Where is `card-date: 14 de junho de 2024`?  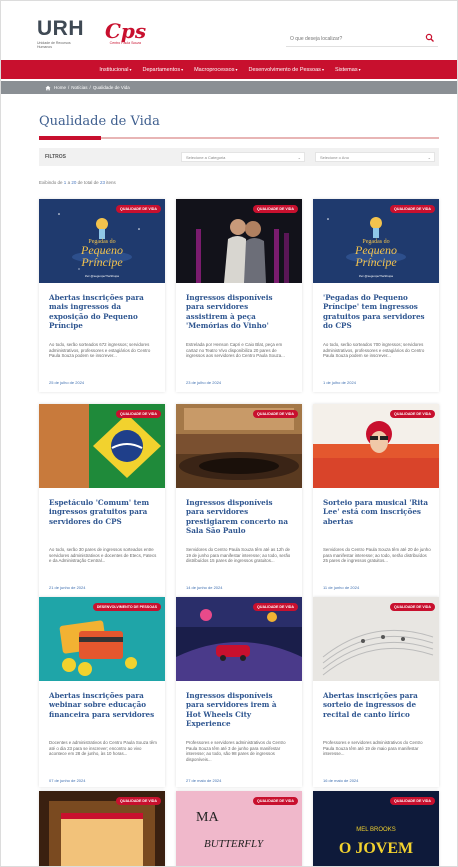
card-date: 14 de junho de 2024 is located at coordinates (204, 587).